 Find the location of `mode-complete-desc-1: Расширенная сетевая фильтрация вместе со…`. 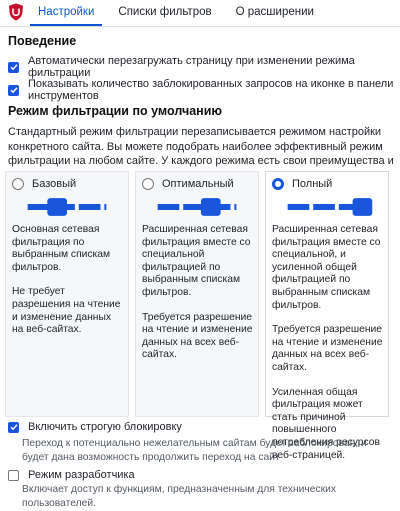

mode-complete-desc-1: Расширенная сетевая фильтрация вместе со… is located at coordinates (326, 267).